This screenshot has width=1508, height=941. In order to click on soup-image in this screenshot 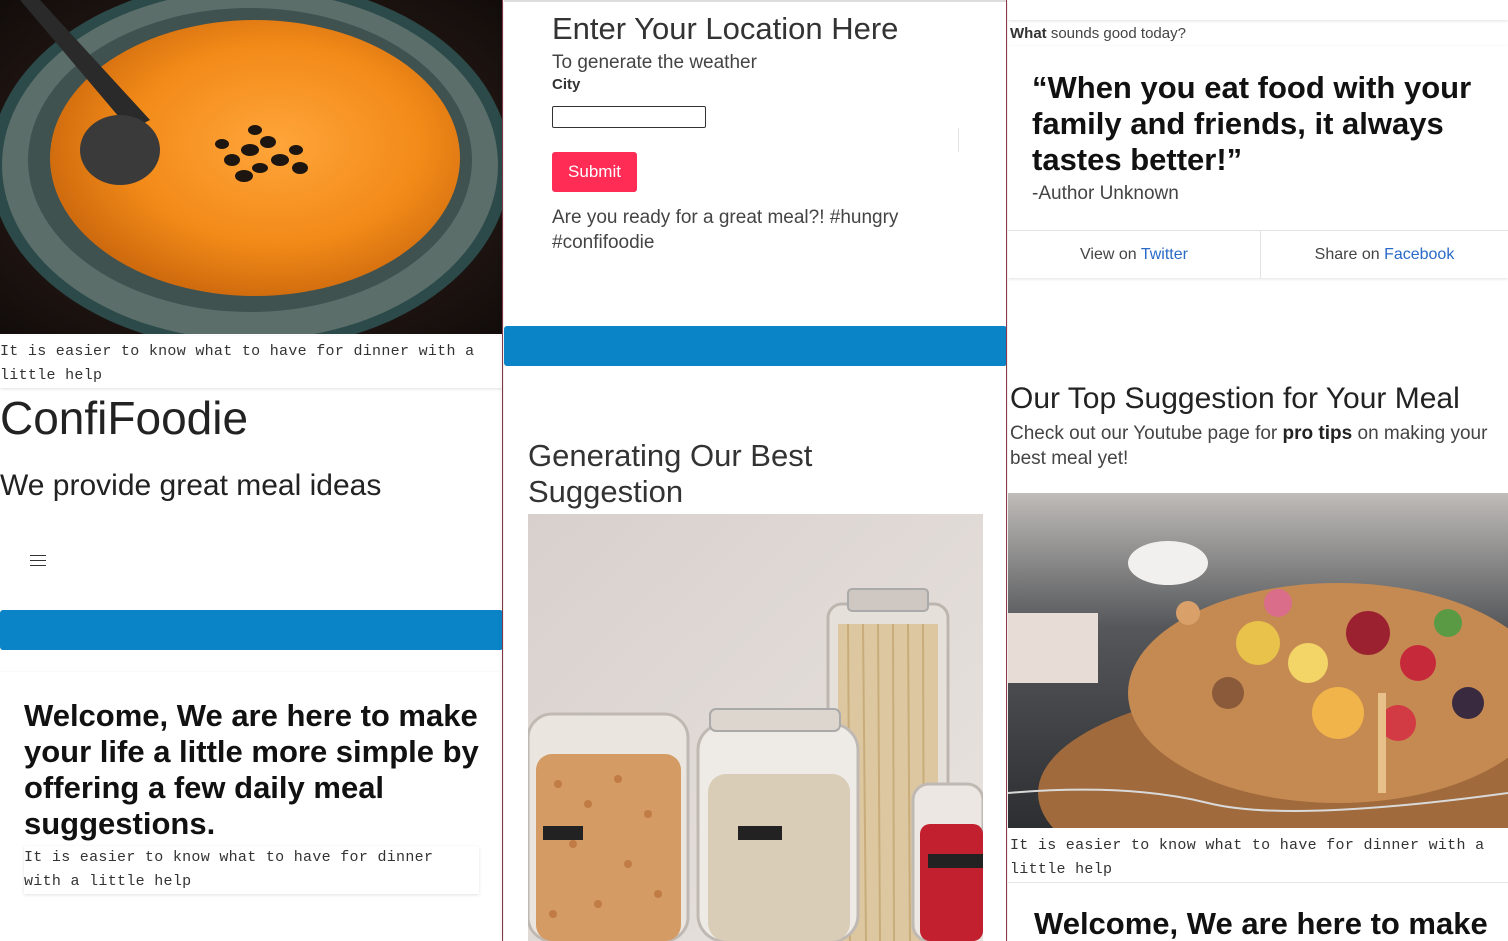, I will do `click(251, 167)`.